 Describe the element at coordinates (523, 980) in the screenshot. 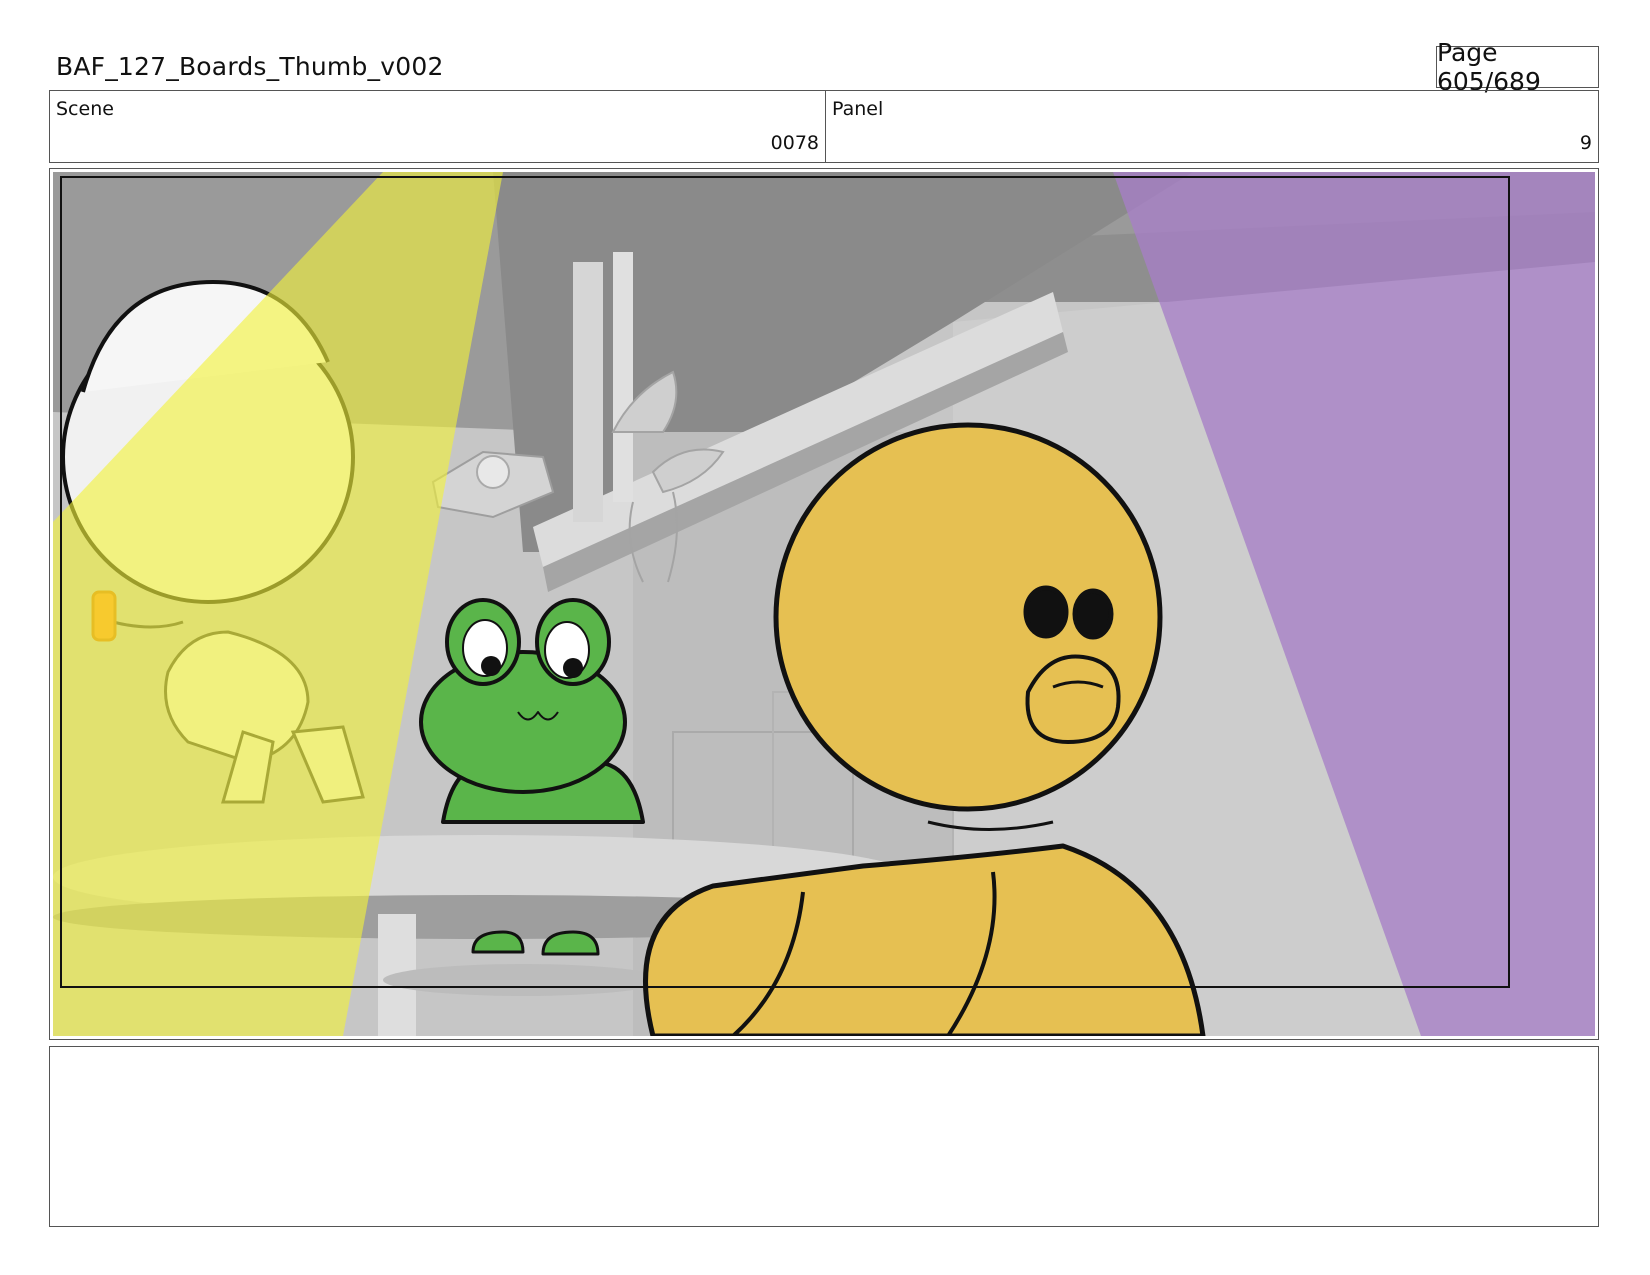

I see `stool-top` at that location.